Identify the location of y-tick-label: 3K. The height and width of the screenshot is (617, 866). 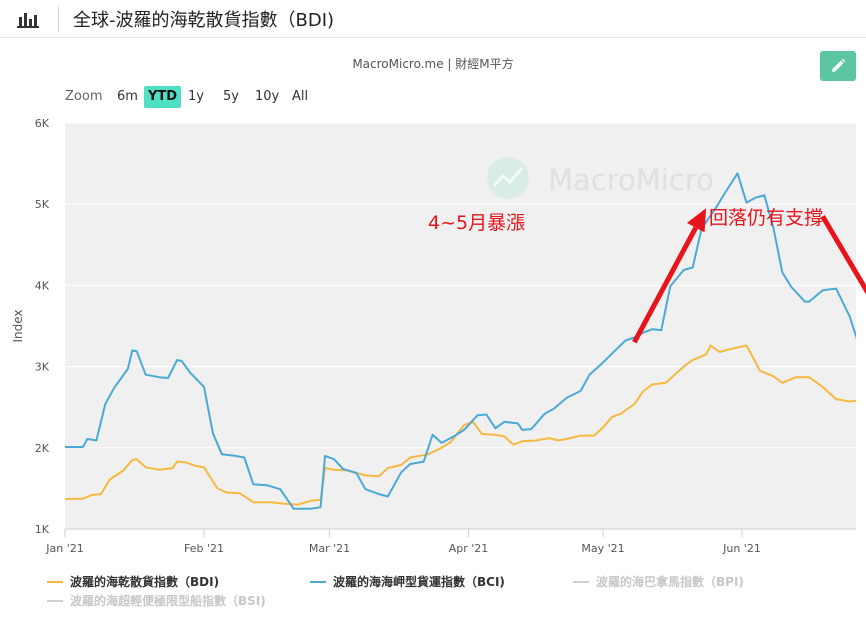
(42, 367).